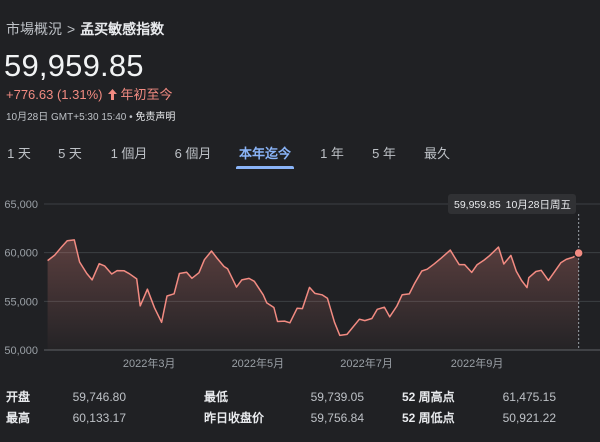  I want to click on price-change-value: +776.63 (1.31%), so click(54, 94).